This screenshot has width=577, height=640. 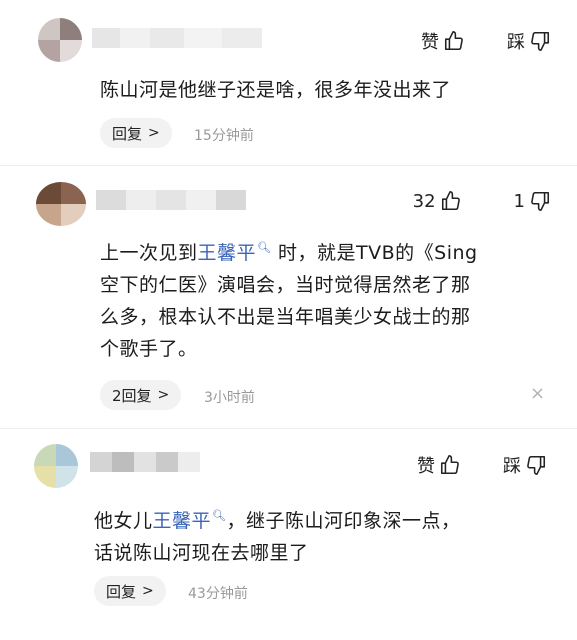 What do you see at coordinates (276, 90) in the screenshot?
I see `comment-text: 陈山河是他继子还是啥，很多年没出来了` at bounding box center [276, 90].